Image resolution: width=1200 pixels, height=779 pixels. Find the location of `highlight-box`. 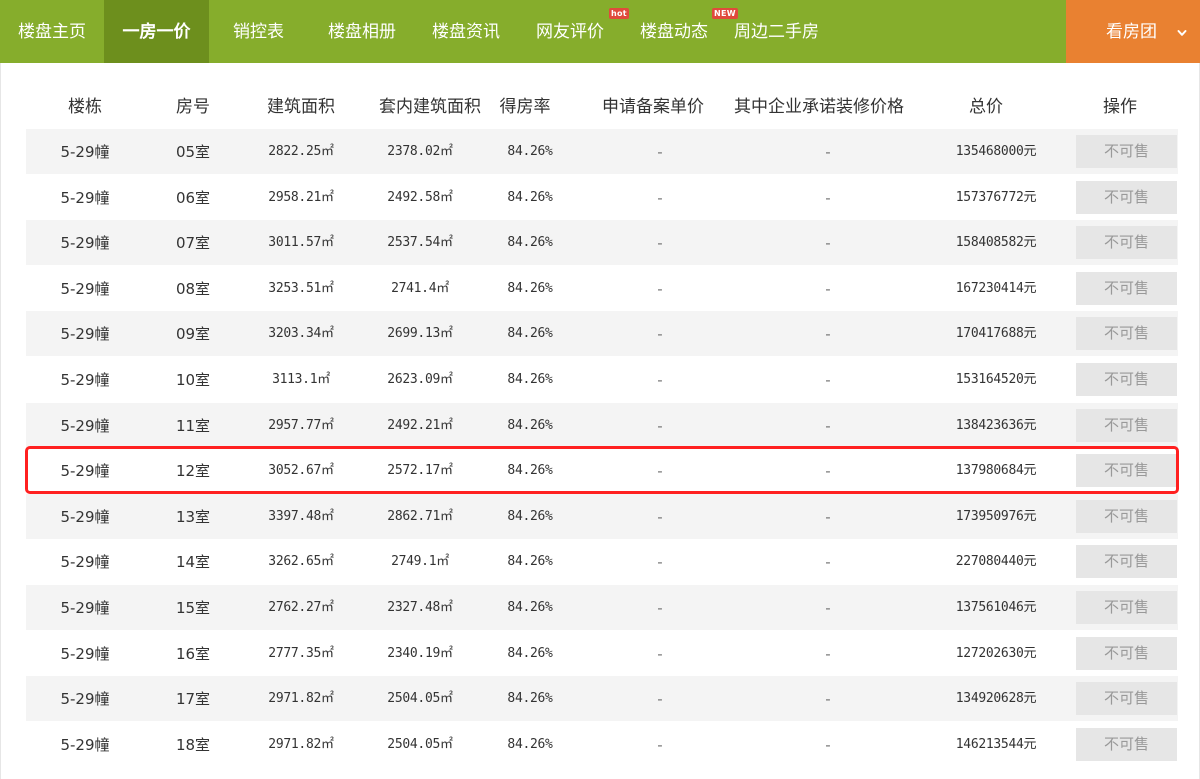

highlight-box is located at coordinates (602, 470).